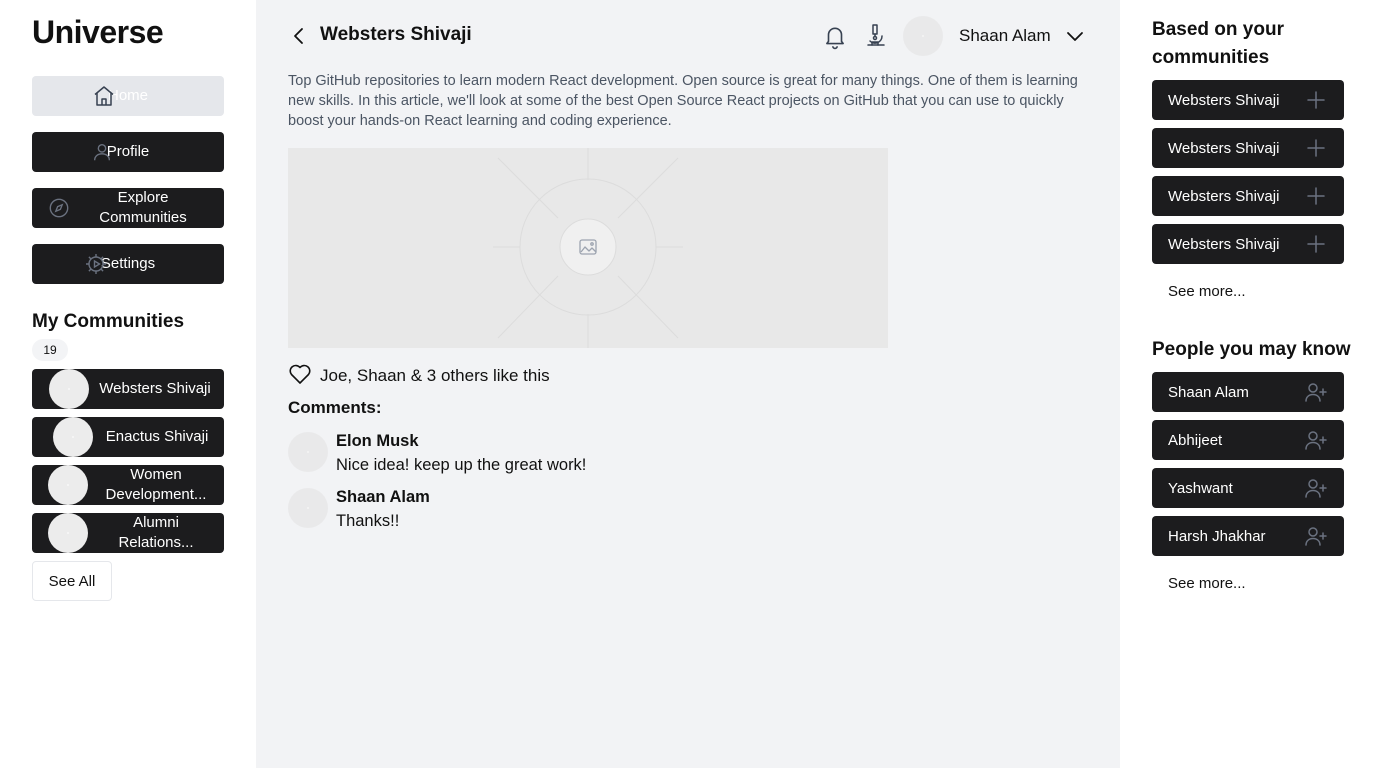 The image size is (1376, 768). I want to click on community-item-enactus-shivaji: Enactus Shivaji, so click(128, 437).